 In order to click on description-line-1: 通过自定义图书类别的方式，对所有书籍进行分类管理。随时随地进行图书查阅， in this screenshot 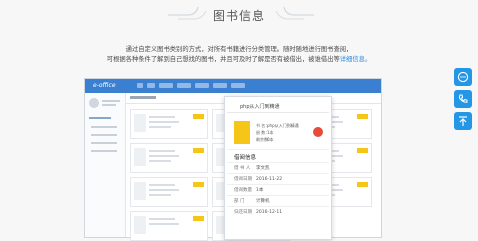, I will do `click(239, 49)`.